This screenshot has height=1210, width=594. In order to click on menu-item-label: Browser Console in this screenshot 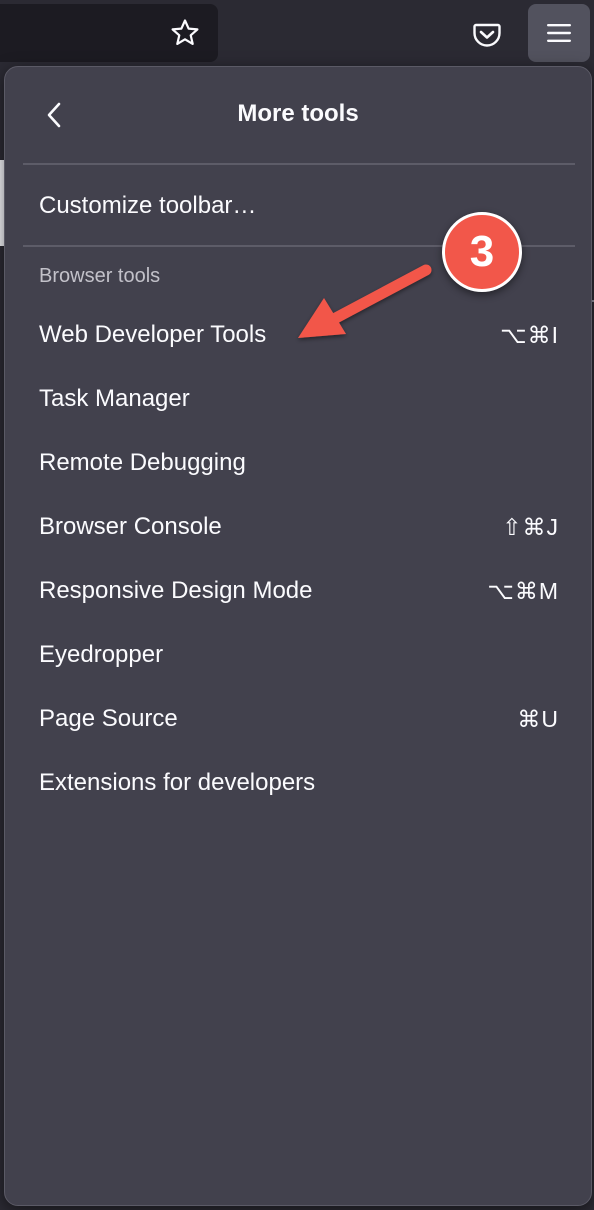, I will do `click(130, 526)`.